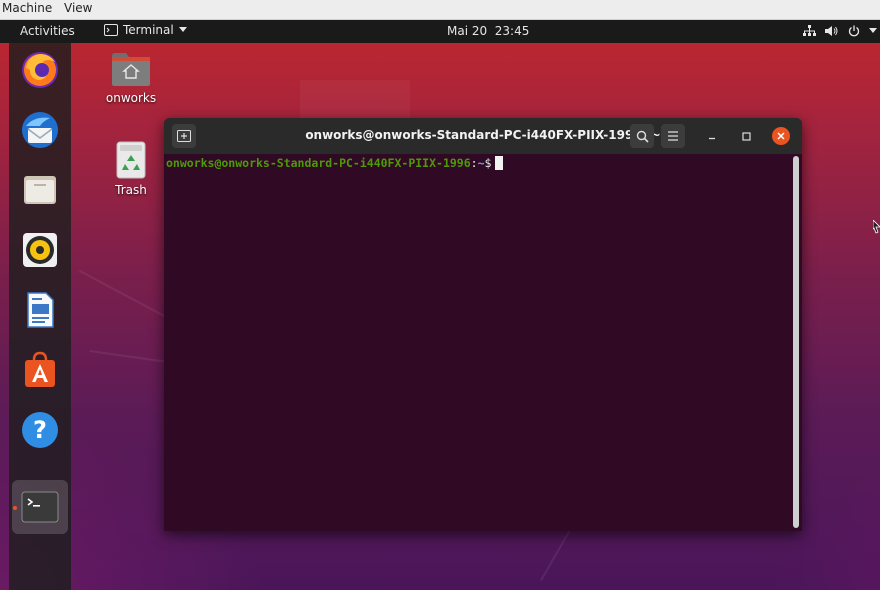 This screenshot has width=880, height=590. I want to click on vm-menubar: Machine View, so click(440, 10).